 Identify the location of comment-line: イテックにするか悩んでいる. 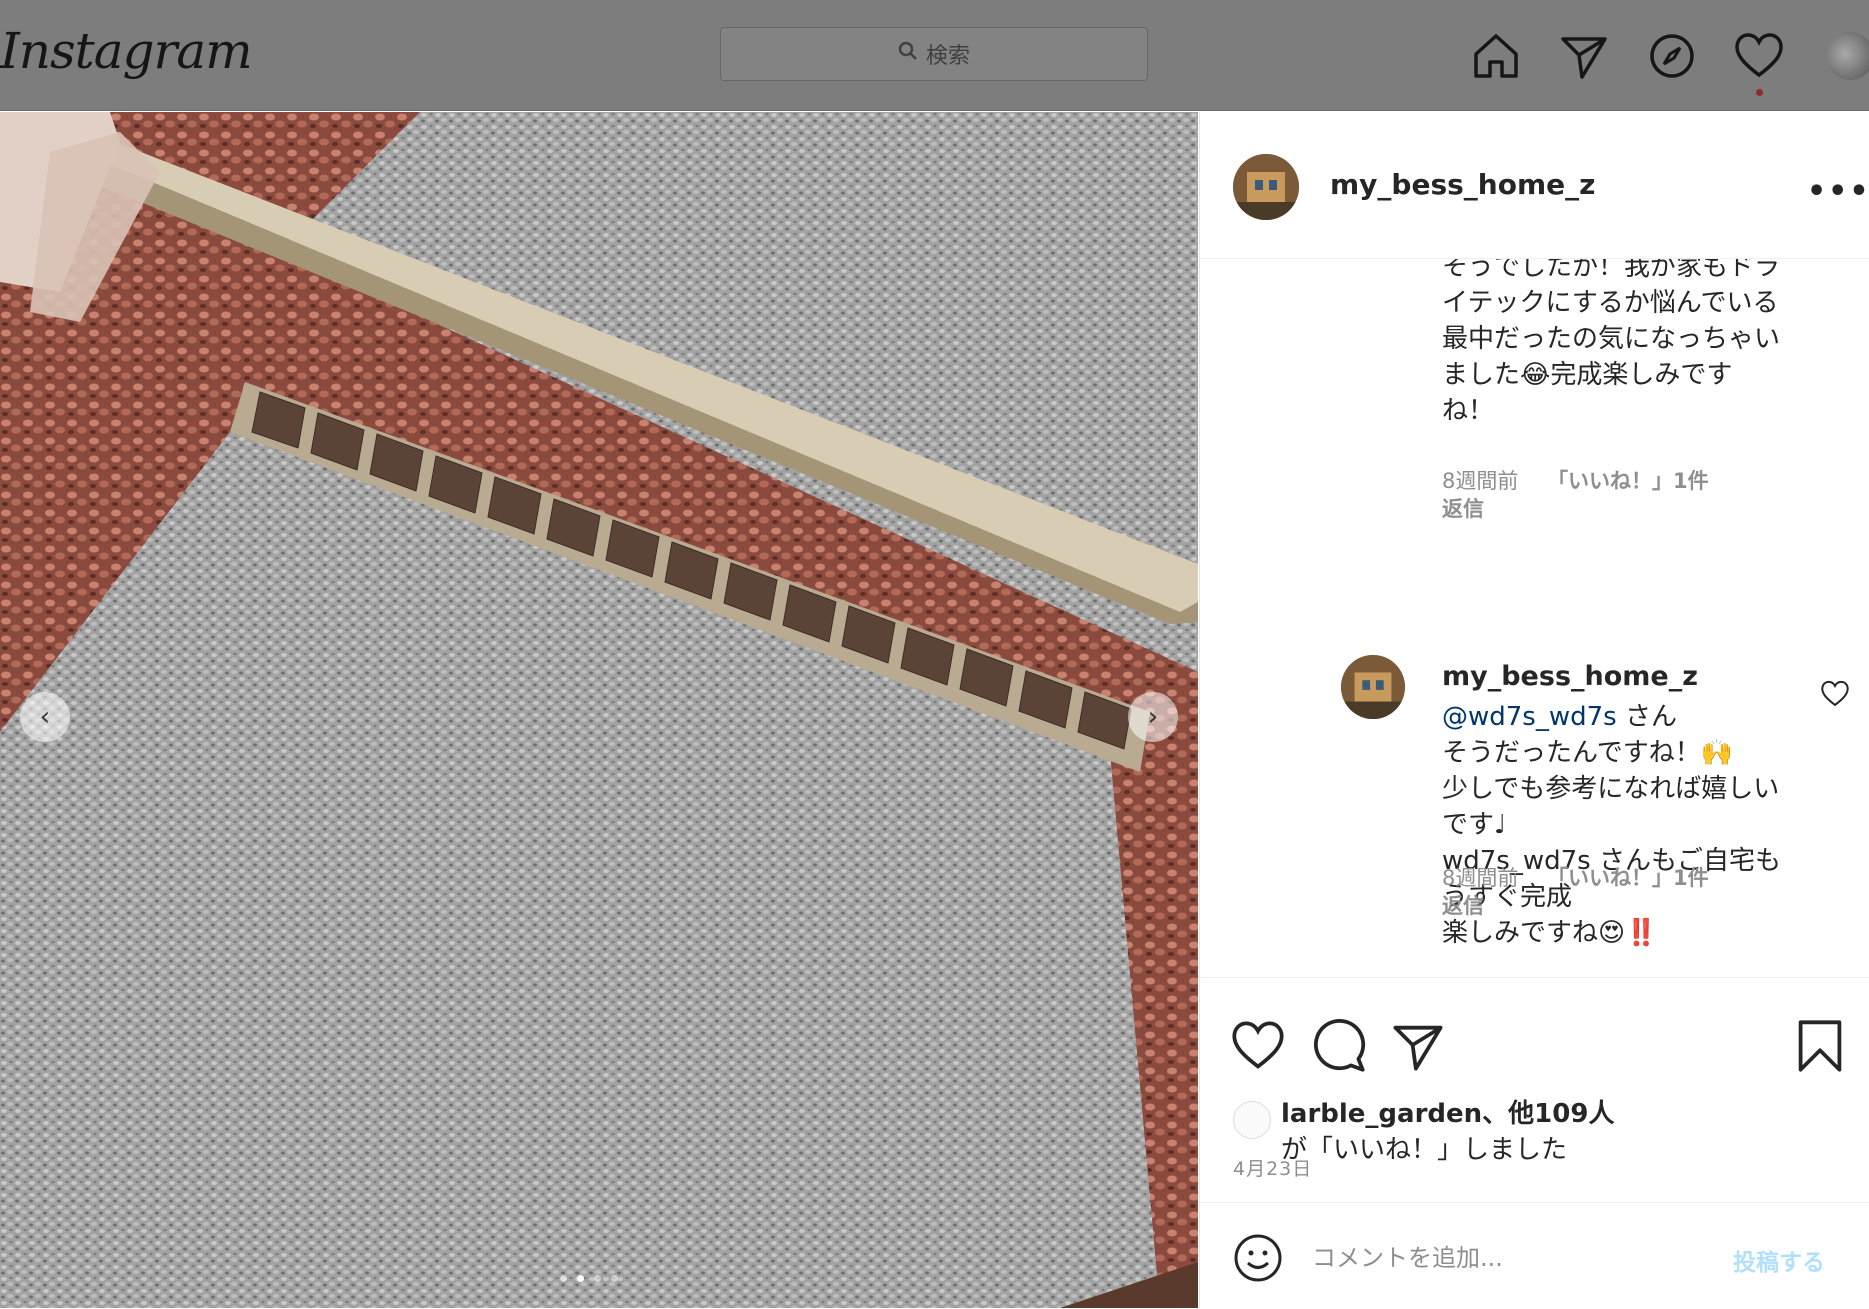
(1610, 303).